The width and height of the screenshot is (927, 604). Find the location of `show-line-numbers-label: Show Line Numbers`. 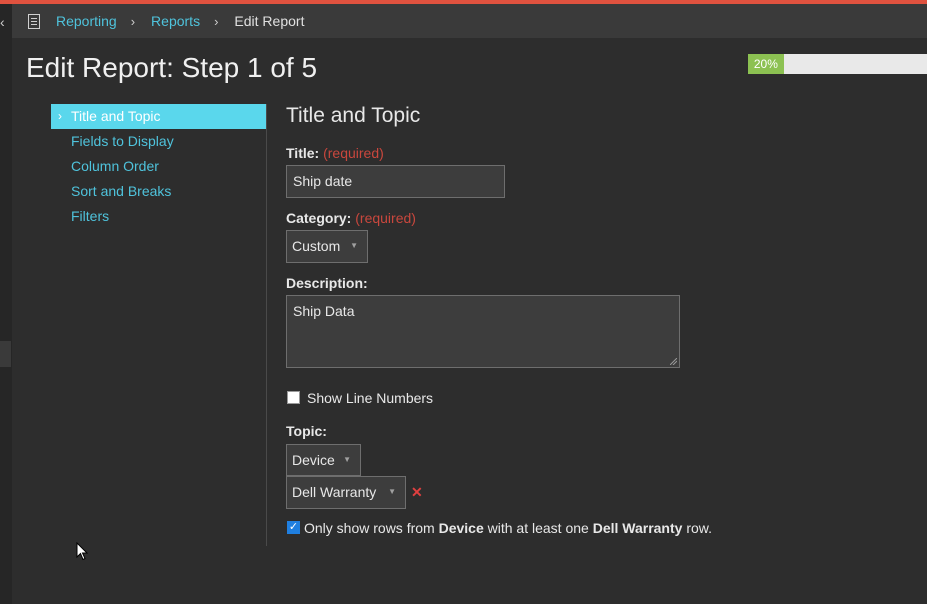

show-line-numbers-label: Show Line Numbers is located at coordinates (370, 398).